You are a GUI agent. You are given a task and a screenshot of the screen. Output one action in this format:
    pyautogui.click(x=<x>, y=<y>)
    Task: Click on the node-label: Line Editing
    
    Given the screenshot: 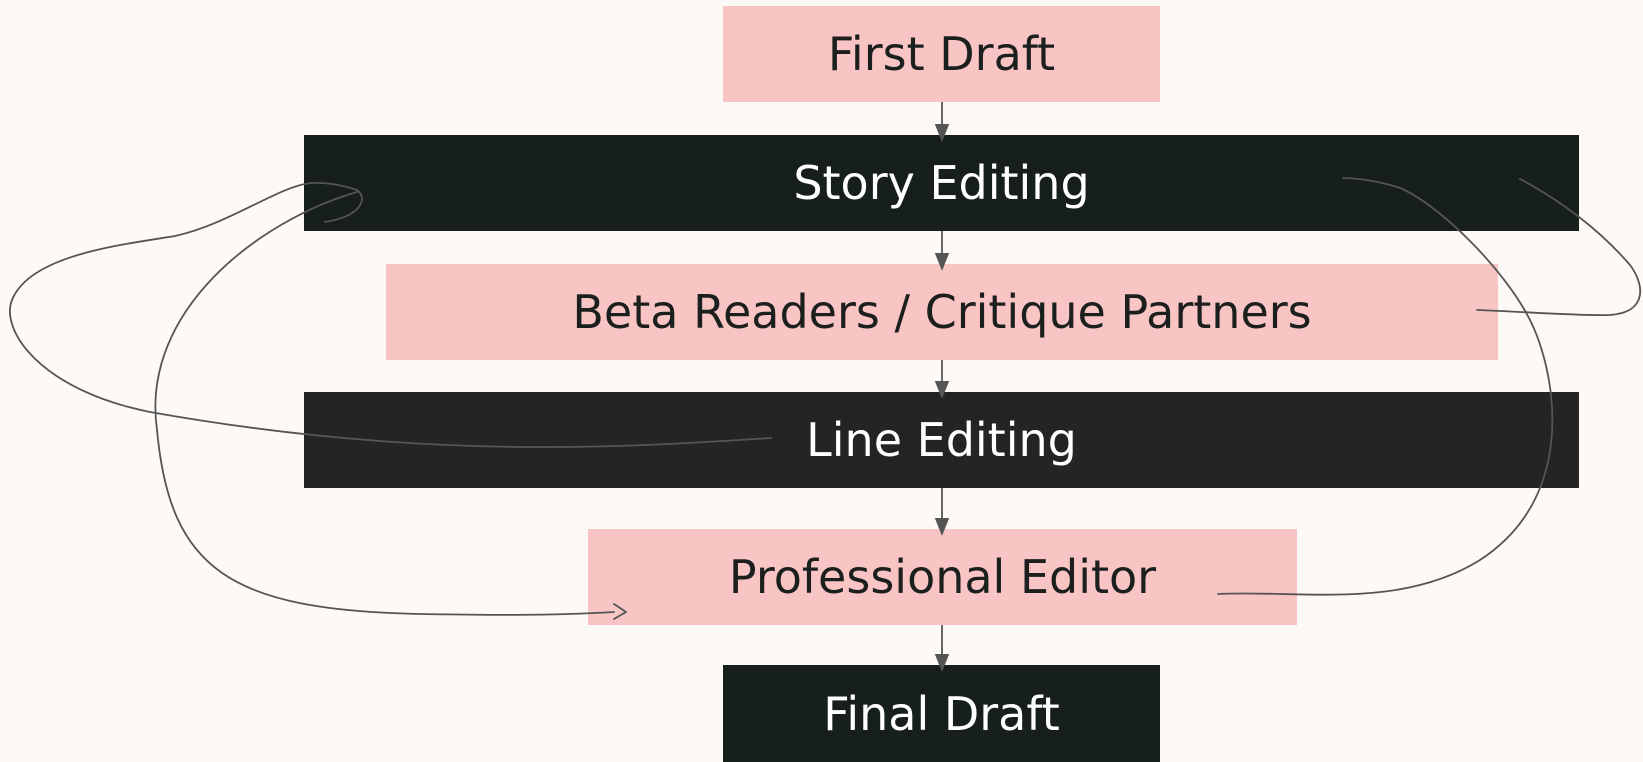 What is the action you would take?
    pyautogui.click(x=941, y=440)
    